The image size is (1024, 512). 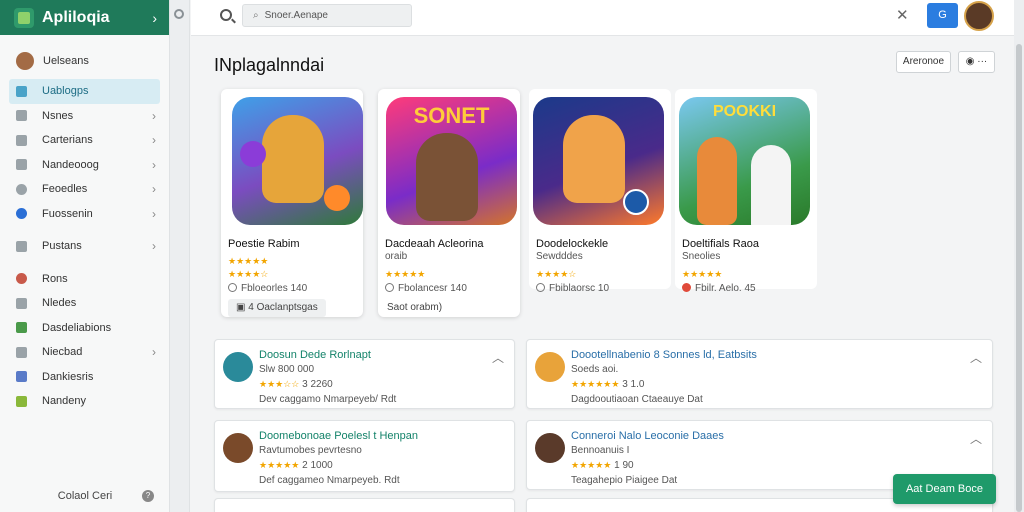 I want to click on app-icon, so click(x=550, y=367).